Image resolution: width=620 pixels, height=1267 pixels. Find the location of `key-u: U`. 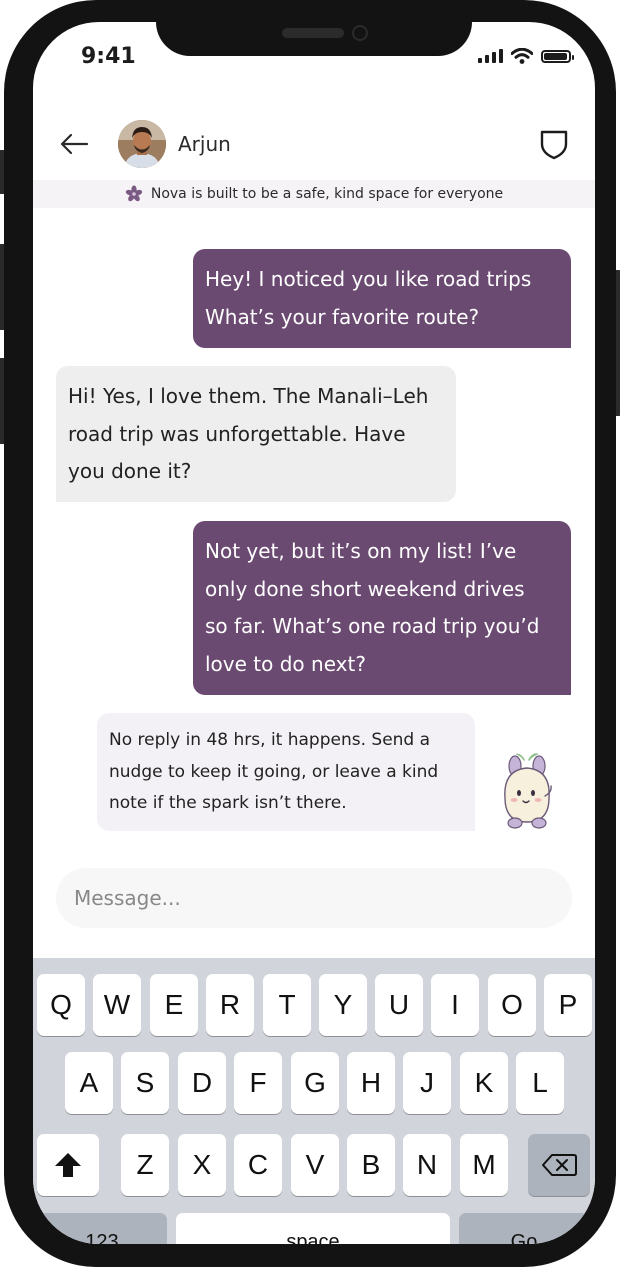

key-u: U is located at coordinates (399, 1005).